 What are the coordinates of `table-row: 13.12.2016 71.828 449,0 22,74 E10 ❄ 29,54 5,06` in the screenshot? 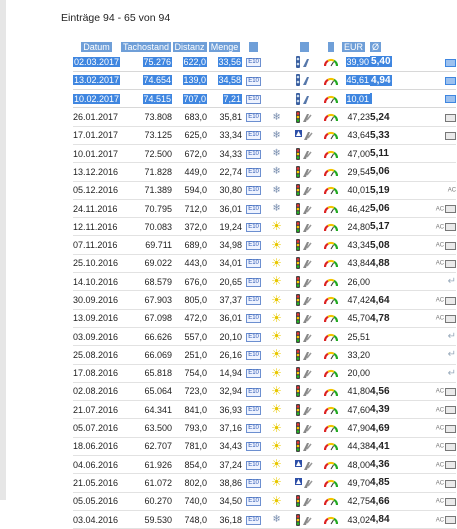 It's located at (265, 172).